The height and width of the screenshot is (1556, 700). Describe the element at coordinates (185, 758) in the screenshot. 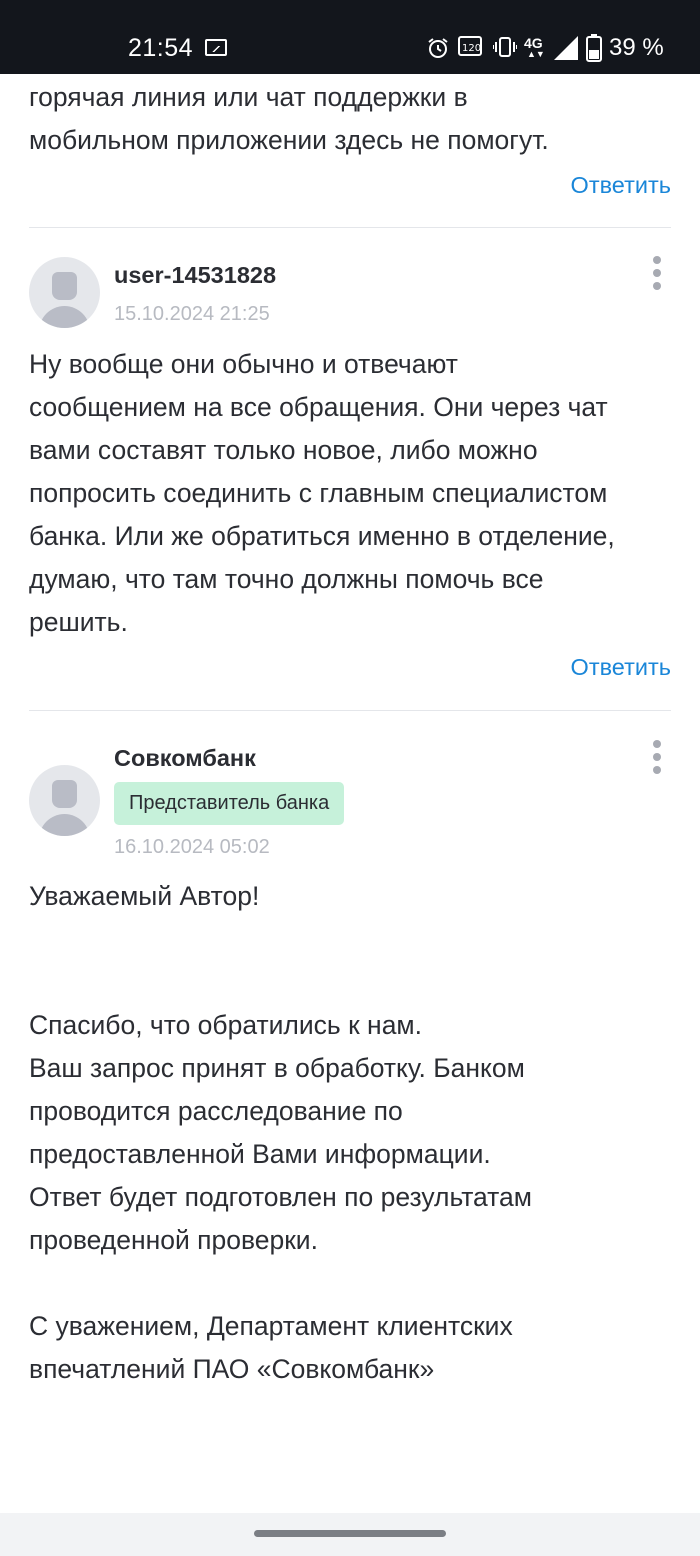

I see `comment-author: Совкомбанк` at that location.